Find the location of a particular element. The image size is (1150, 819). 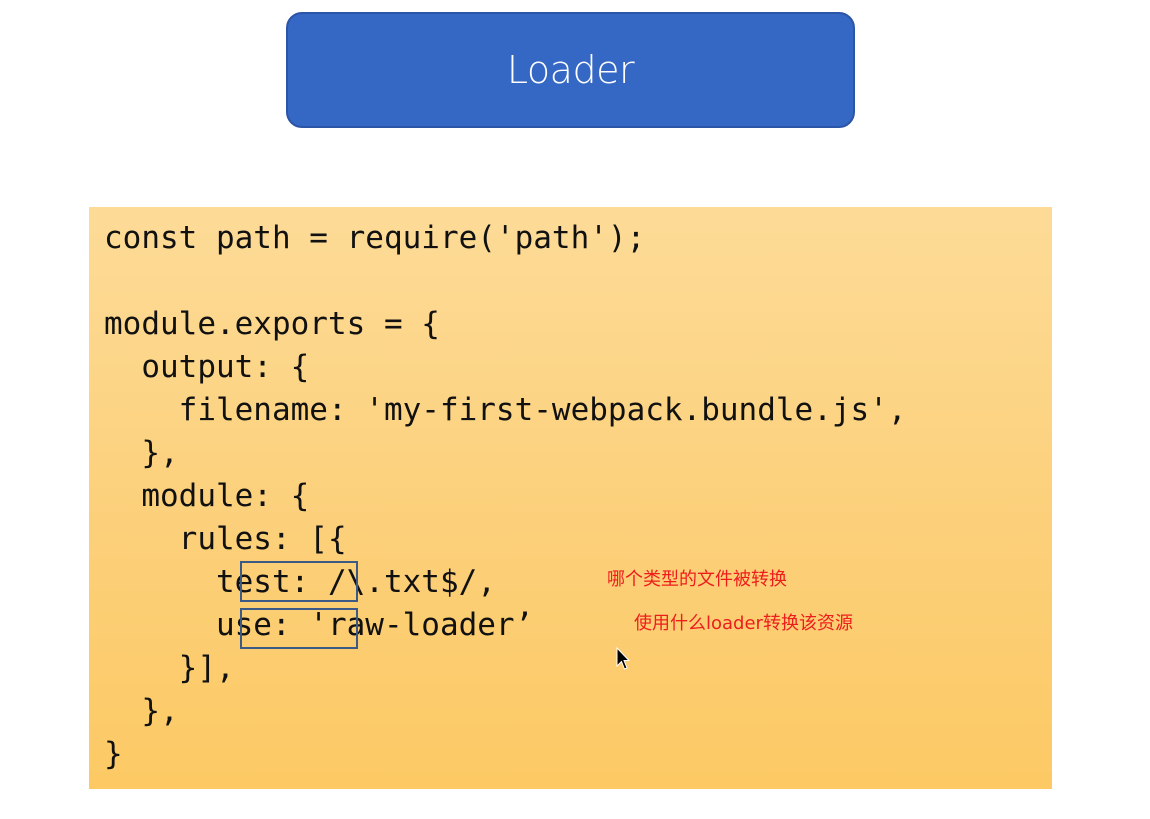

use-key-highlight-box is located at coordinates (299, 628).